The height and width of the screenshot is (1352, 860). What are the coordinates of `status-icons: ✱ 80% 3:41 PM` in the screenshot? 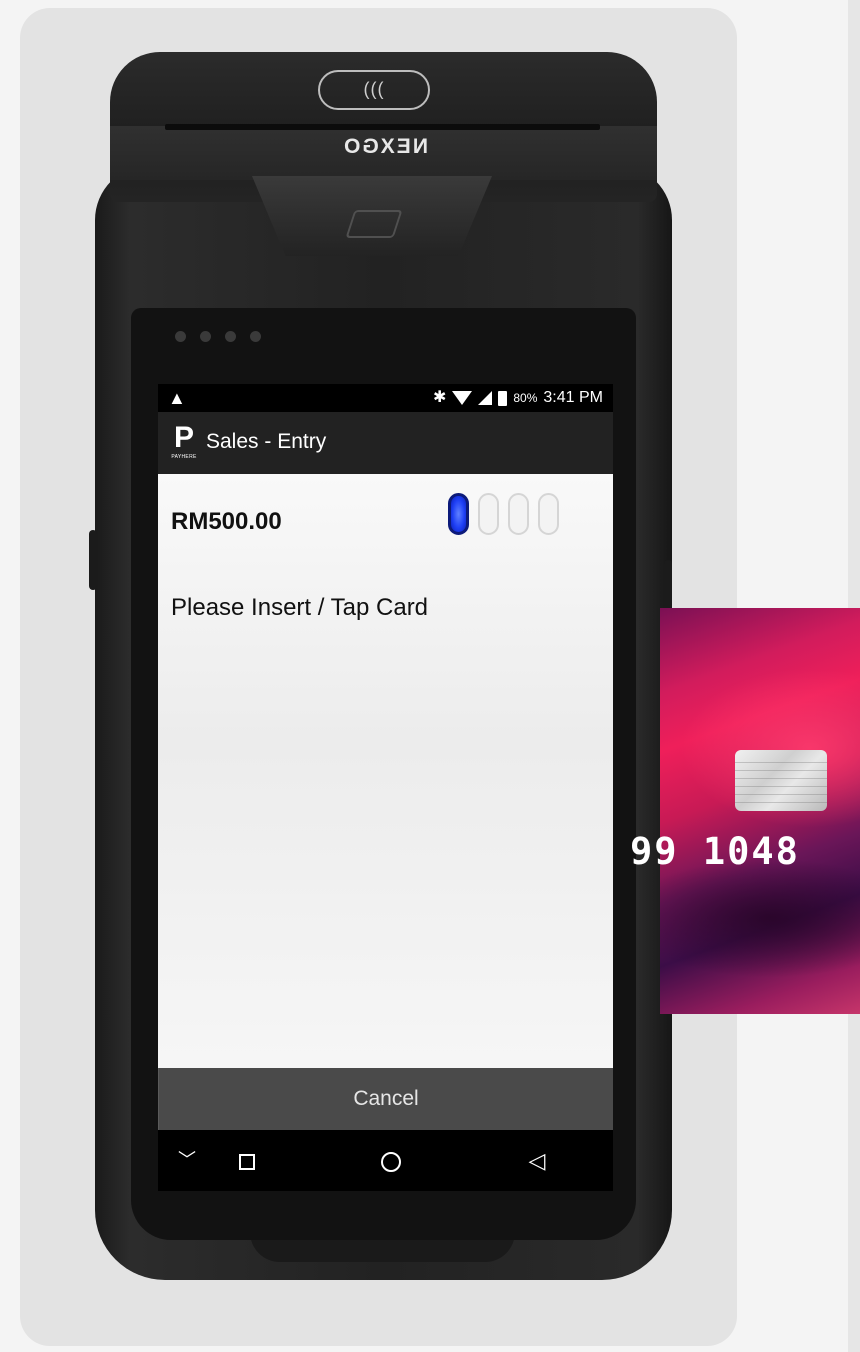 It's located at (518, 398).